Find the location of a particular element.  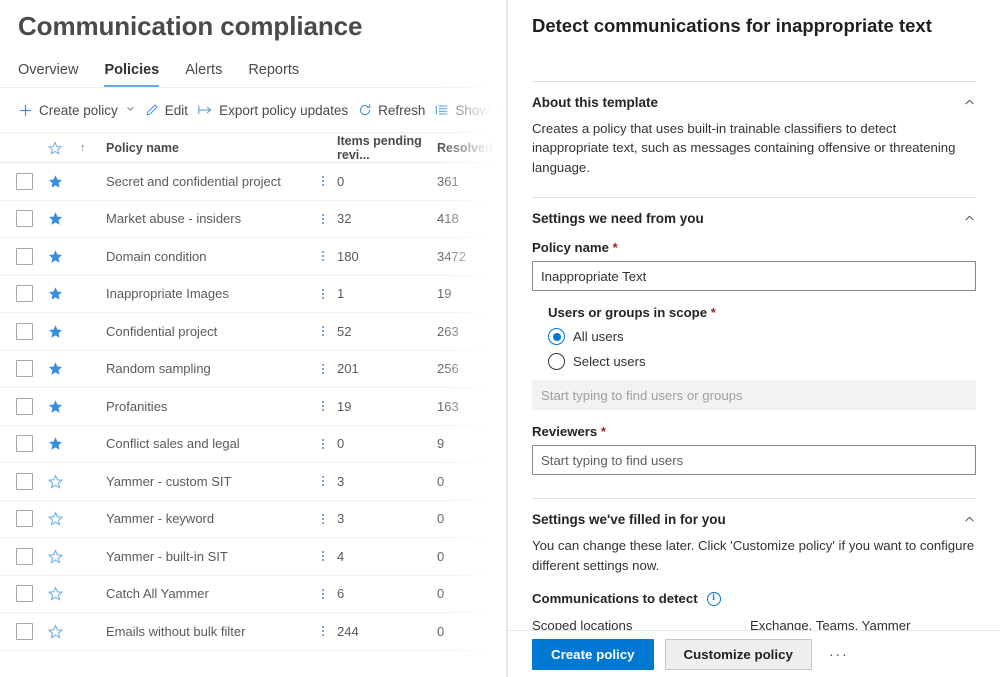

tab-policies: Policies is located at coordinates (131, 74).